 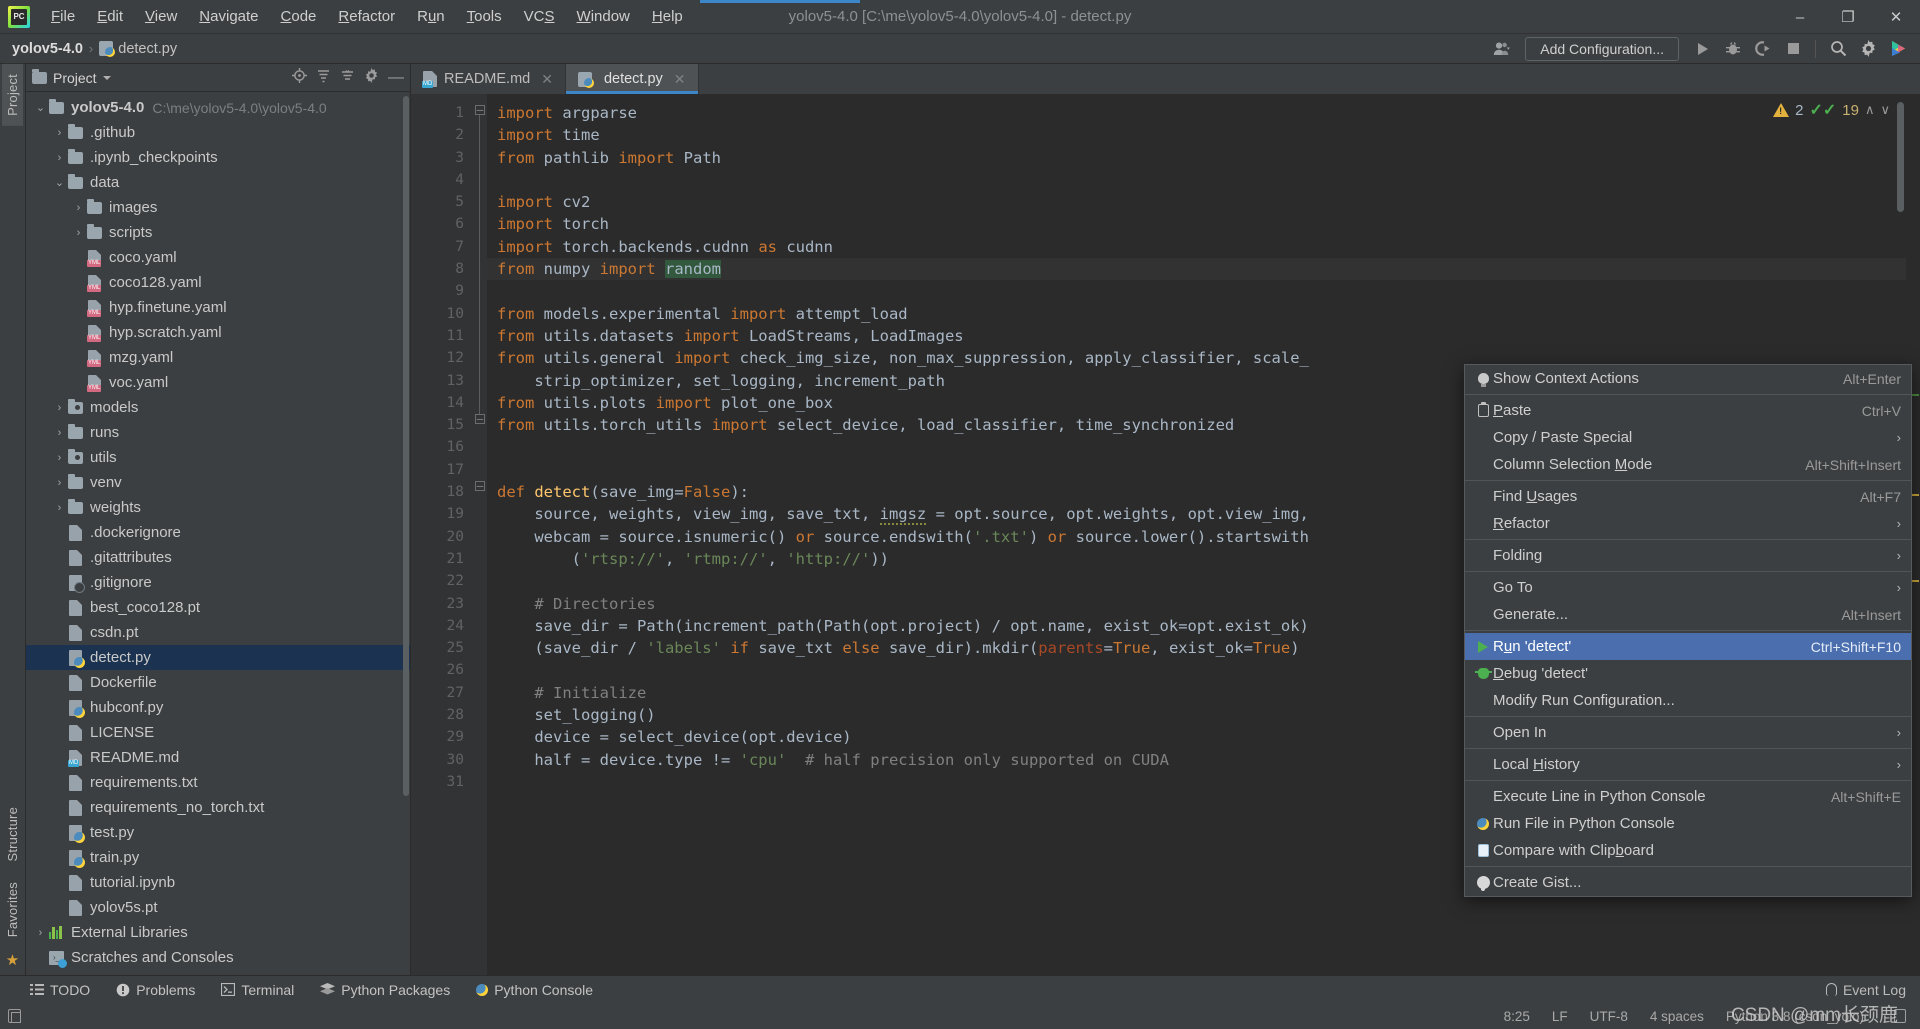 I want to click on tool-button-todo: TODO, so click(x=60, y=990).